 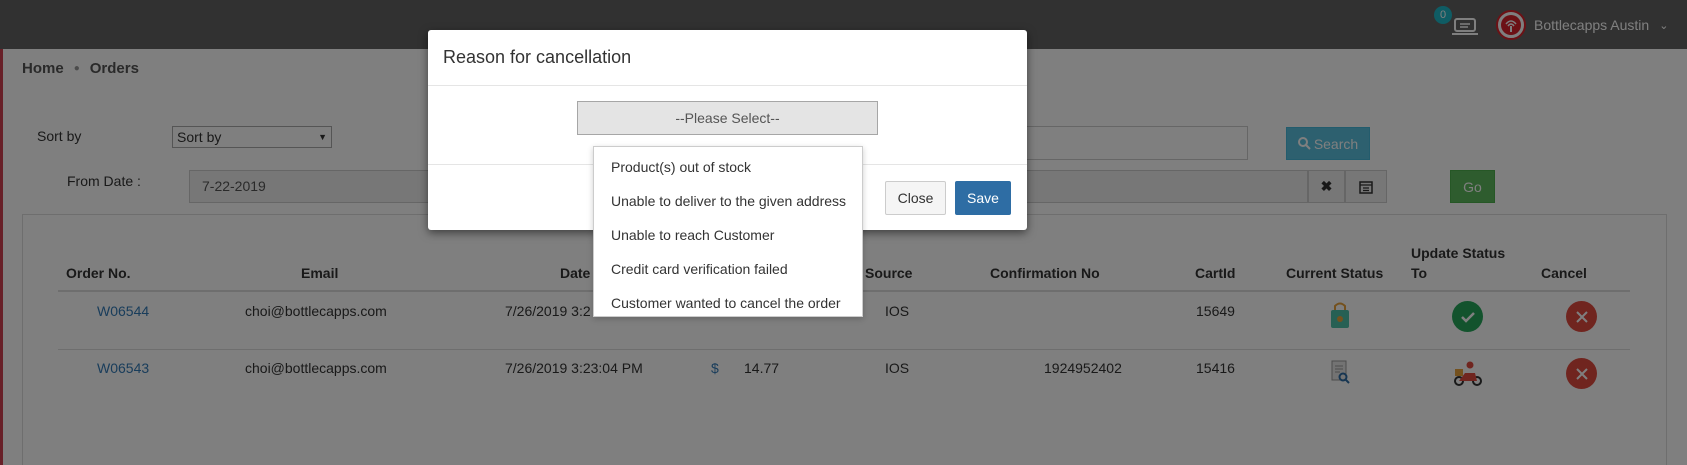 I want to click on reason-option: Unable to deliver to the given address, so click(x=728, y=201).